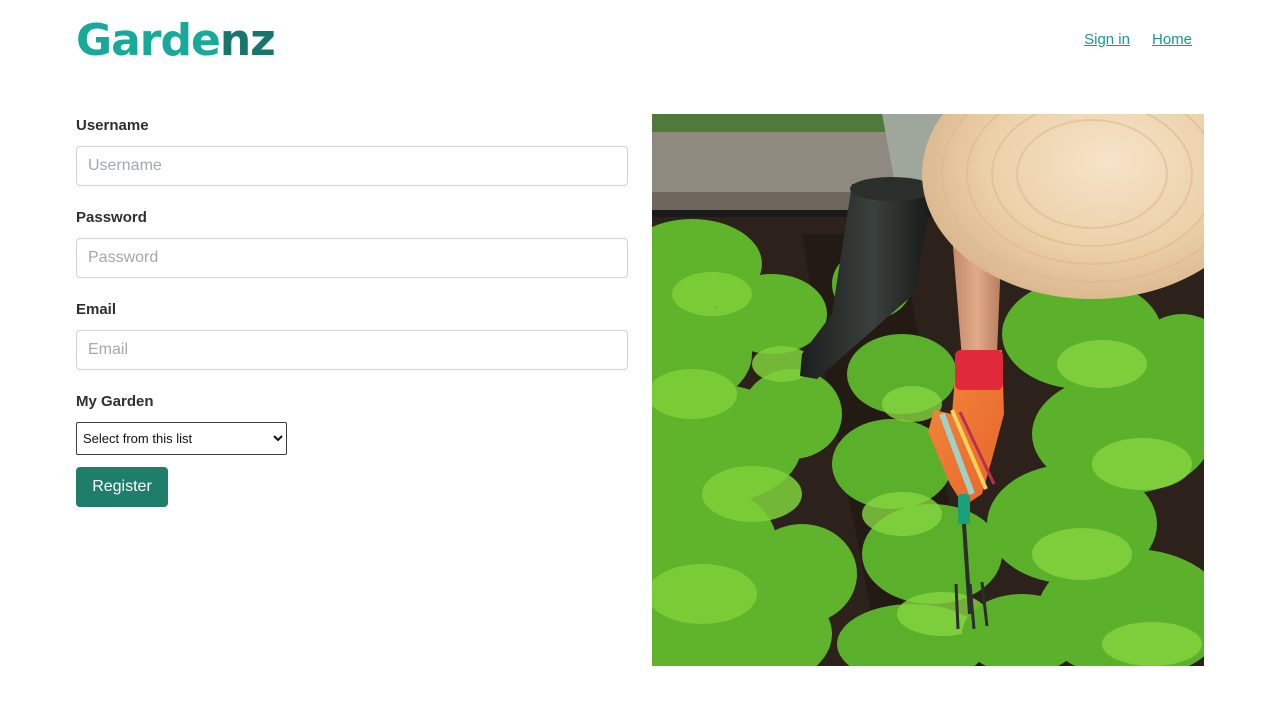 Image resolution: width=1280 pixels, height=720 pixels. I want to click on home-link: Home, so click(1172, 40).